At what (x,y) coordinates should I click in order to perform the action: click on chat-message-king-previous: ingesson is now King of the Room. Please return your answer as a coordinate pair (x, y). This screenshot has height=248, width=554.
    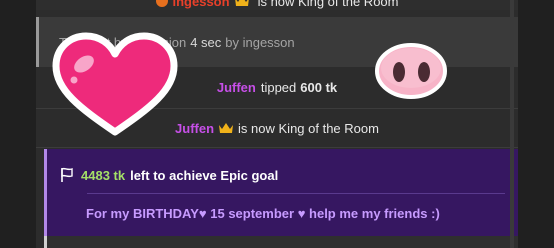
    Looking at the image, I should click on (277, 5).